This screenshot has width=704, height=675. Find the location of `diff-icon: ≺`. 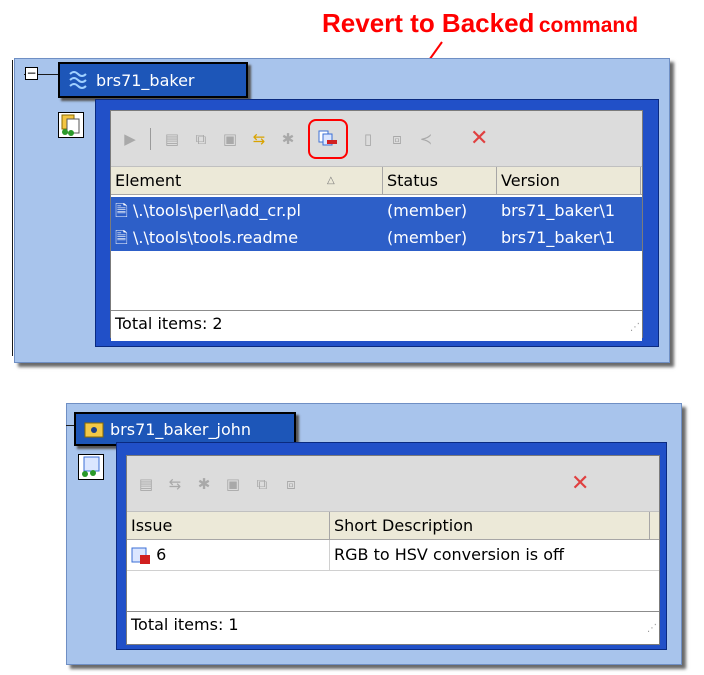

diff-icon: ≺ is located at coordinates (426, 139).